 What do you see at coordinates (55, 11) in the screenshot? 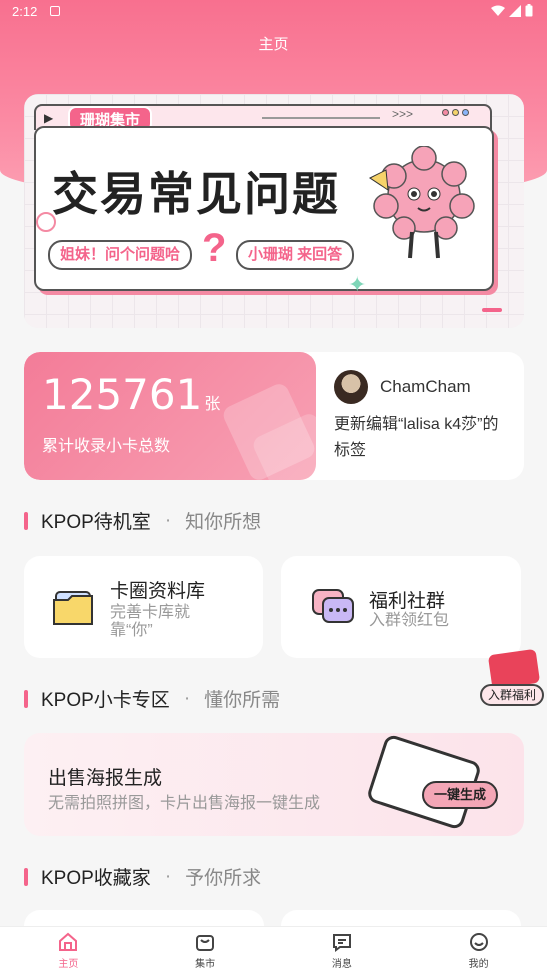
I see `notification-icon` at bounding box center [55, 11].